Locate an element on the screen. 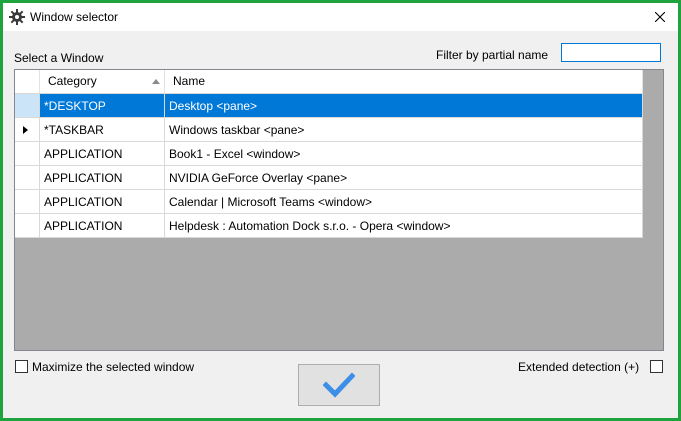 This screenshot has height=421, width=681. filter-input is located at coordinates (611, 52).